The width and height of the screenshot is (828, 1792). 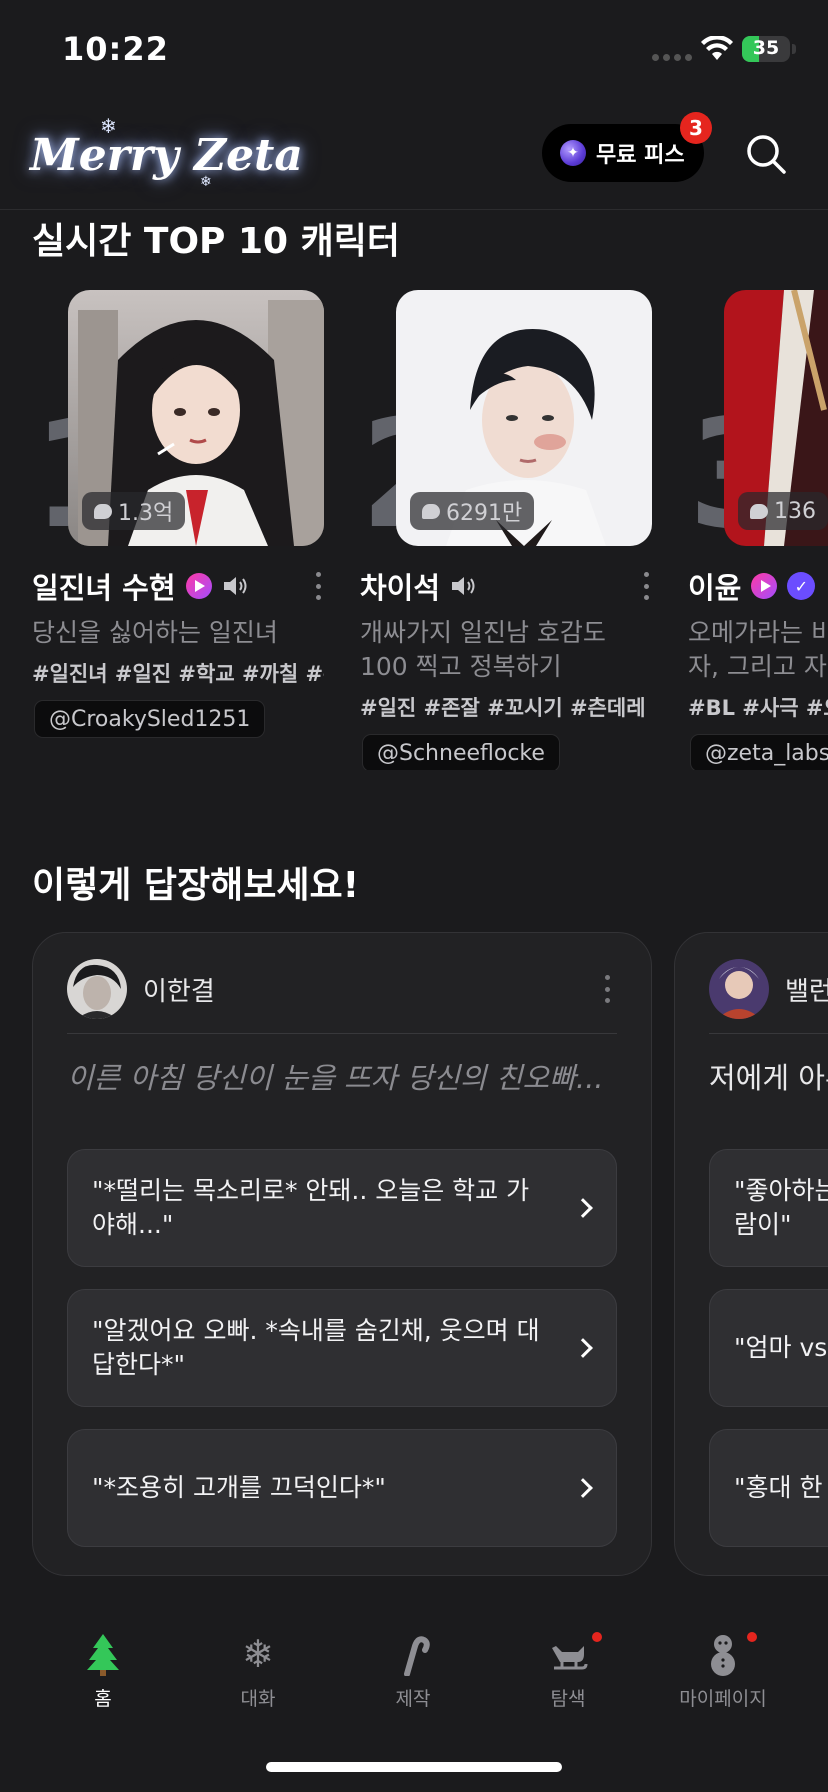 What do you see at coordinates (573, 153) in the screenshot?
I see `gem-icon: ✦` at bounding box center [573, 153].